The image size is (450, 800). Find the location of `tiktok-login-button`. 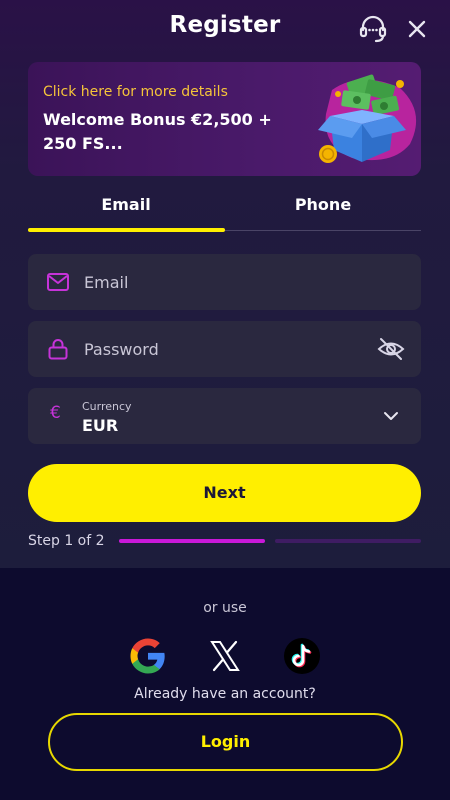

tiktok-login-button is located at coordinates (302, 656).